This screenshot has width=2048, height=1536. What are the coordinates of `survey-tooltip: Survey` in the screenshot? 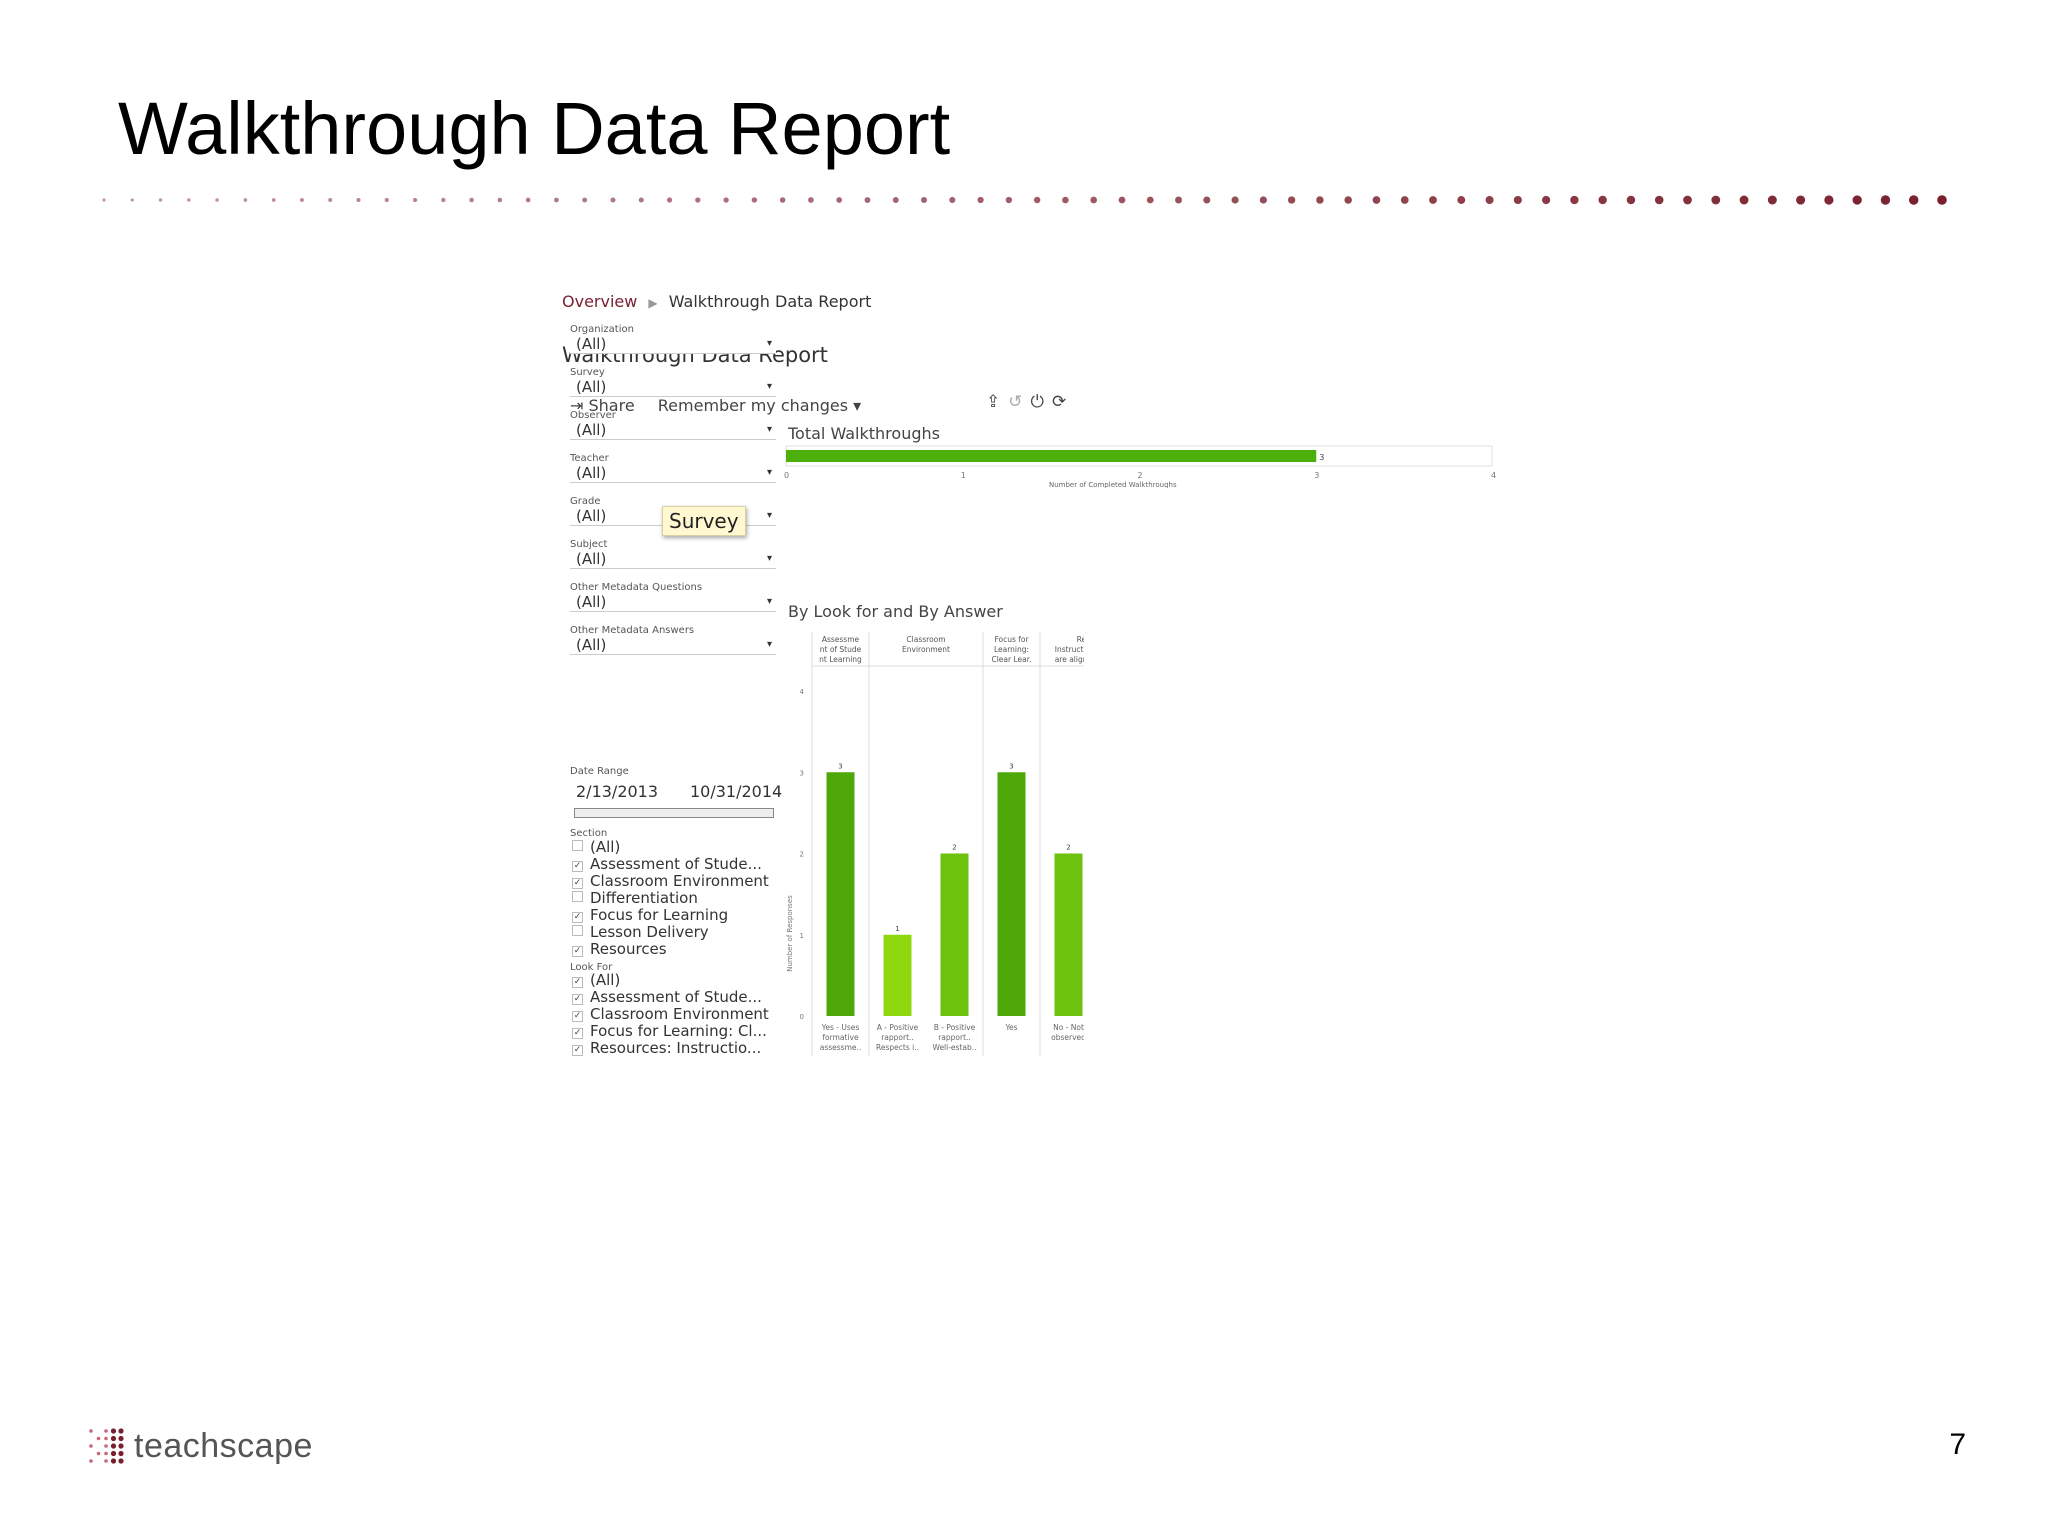 It's located at (704, 521).